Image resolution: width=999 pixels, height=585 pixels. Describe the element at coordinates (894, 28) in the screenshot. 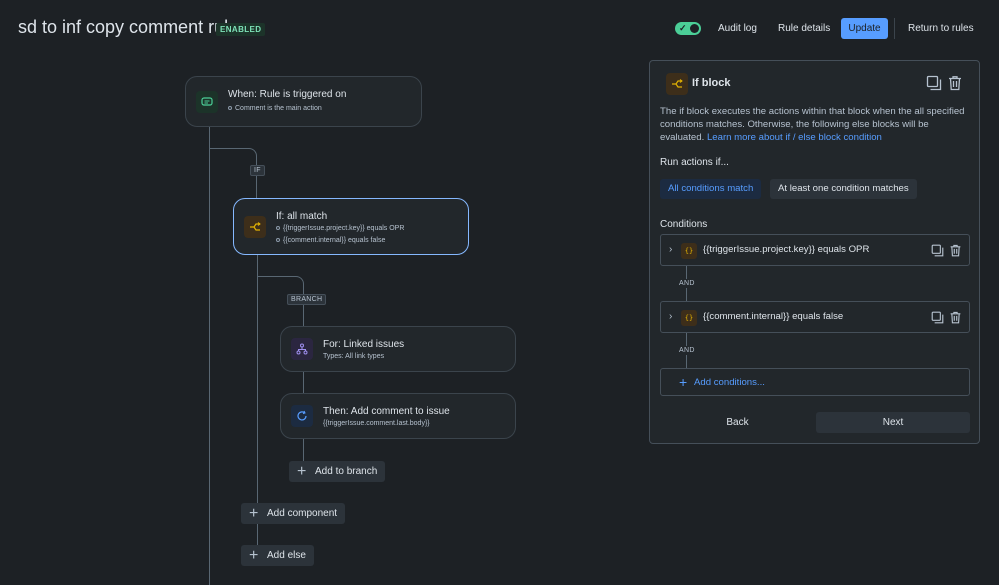

I see `header-divider` at that location.